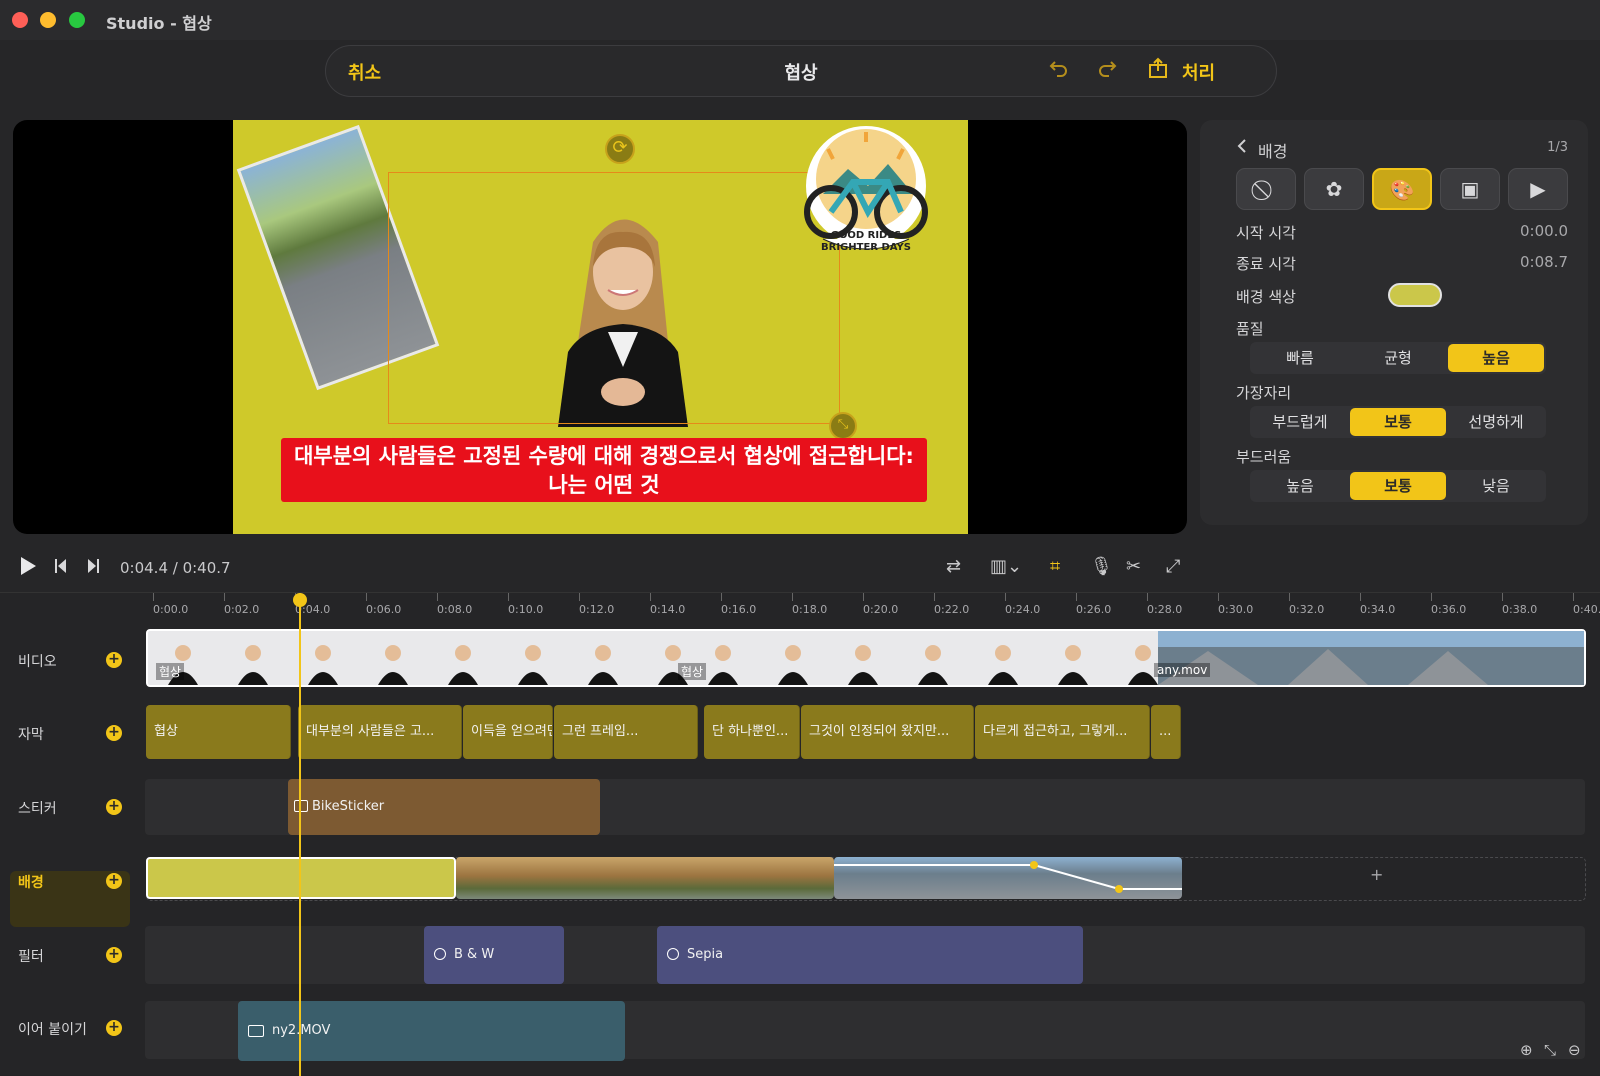 The height and width of the screenshot is (1076, 1600). What do you see at coordinates (1059, 72) in the screenshot?
I see `undo-icon` at bounding box center [1059, 72].